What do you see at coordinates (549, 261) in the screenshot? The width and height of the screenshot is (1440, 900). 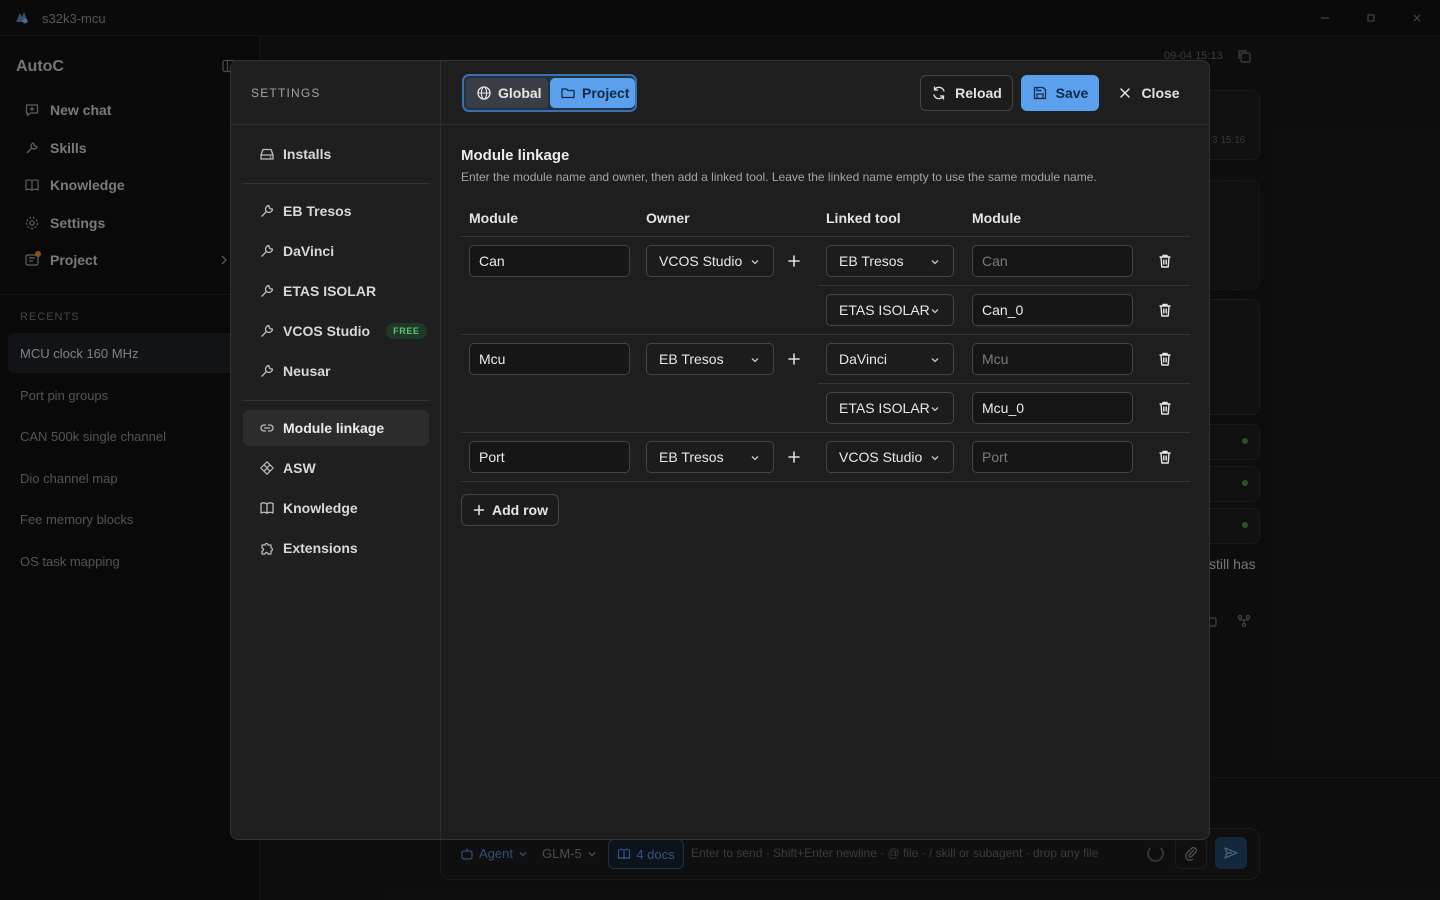 I see `module-input: Can` at bounding box center [549, 261].